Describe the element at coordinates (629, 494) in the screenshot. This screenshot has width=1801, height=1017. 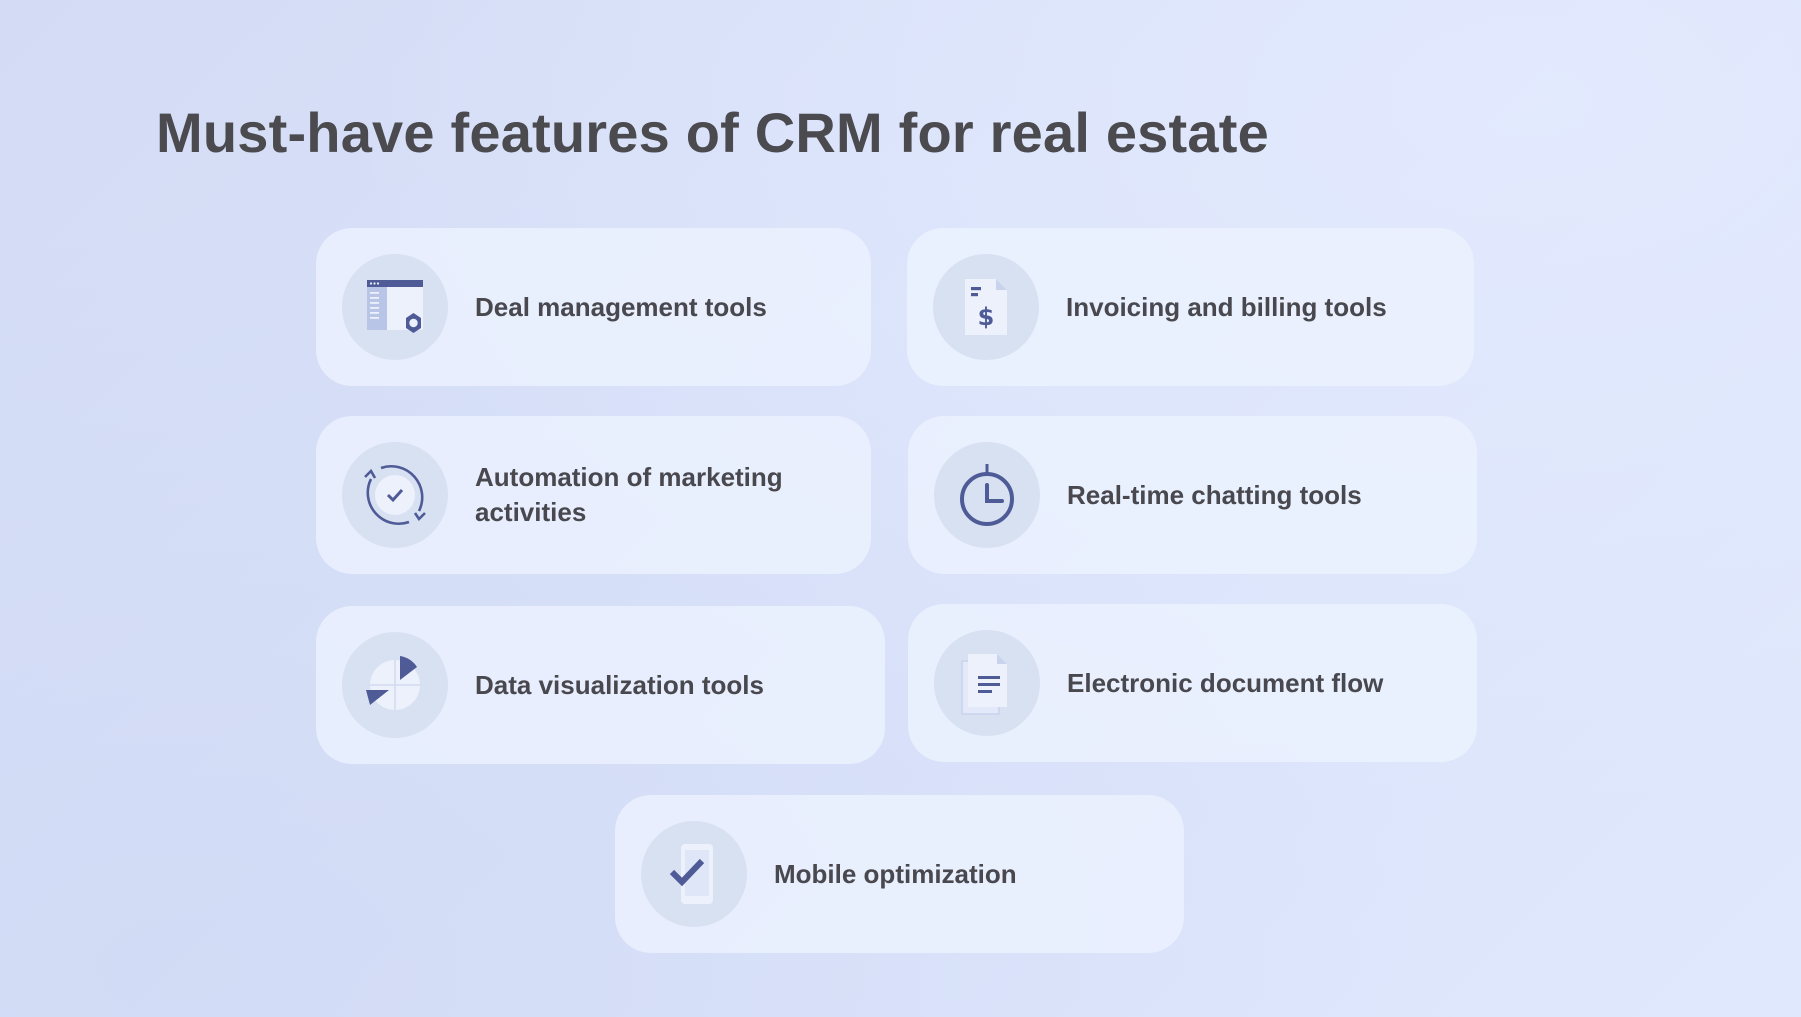
I see `feature-label: Automation of marketing activities` at that location.